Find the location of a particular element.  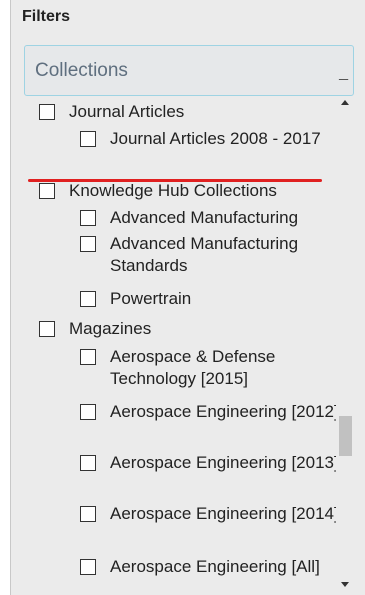

list-item-journal-articles-2008-2017: Journal Articles 2008 - 2017 is located at coordinates (208, 139).